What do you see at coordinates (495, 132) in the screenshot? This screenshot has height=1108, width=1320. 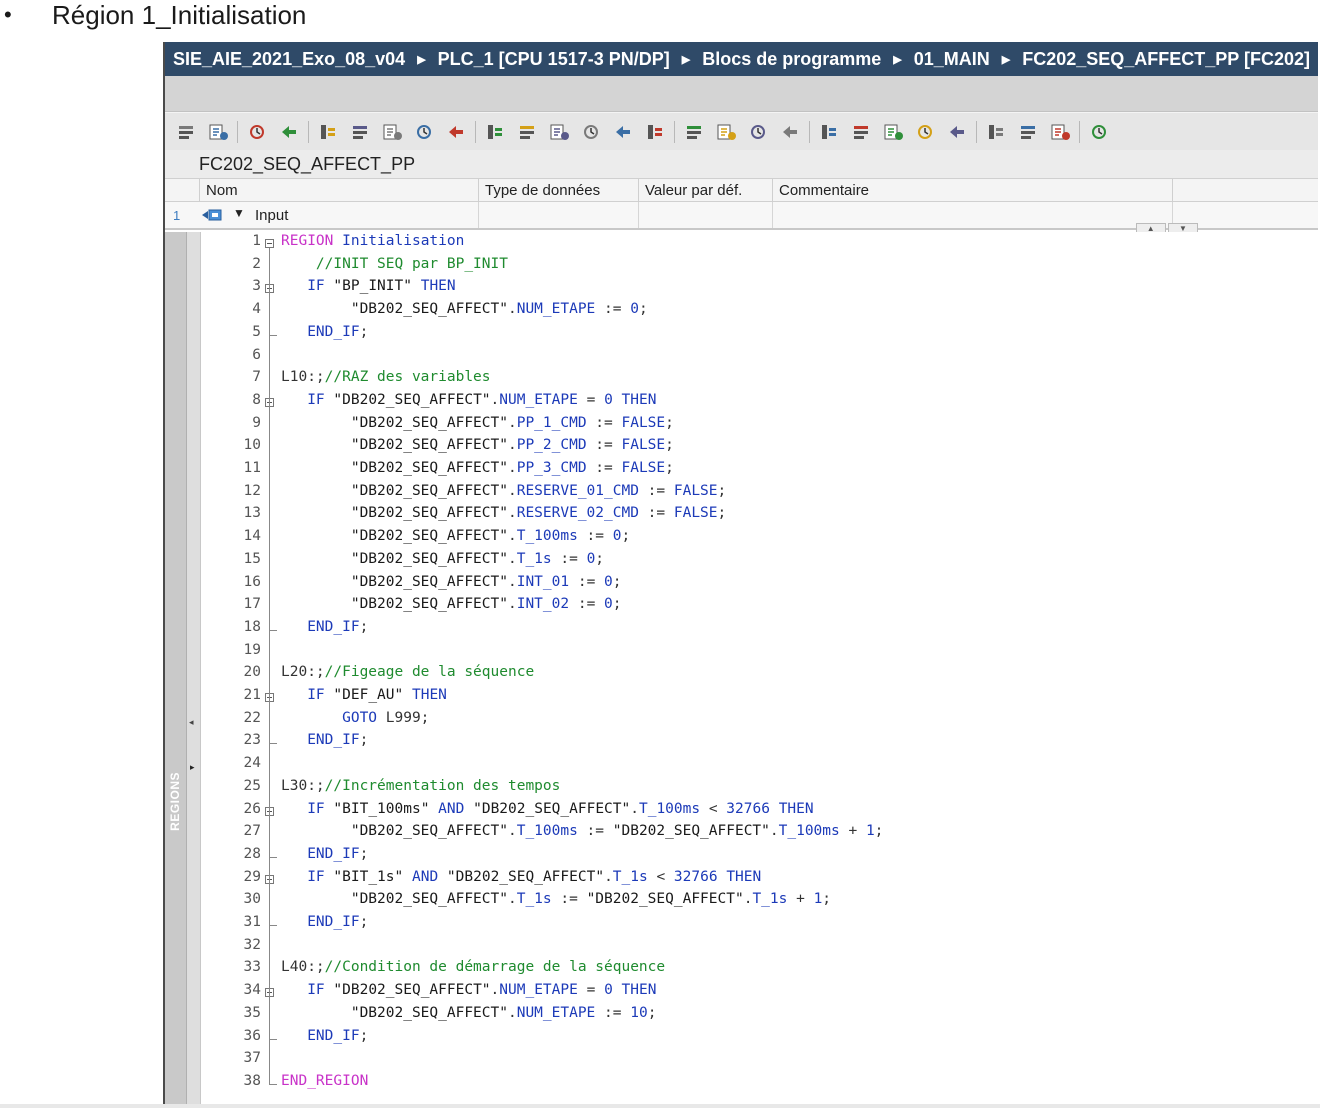 I see `breakpoint-icon` at bounding box center [495, 132].